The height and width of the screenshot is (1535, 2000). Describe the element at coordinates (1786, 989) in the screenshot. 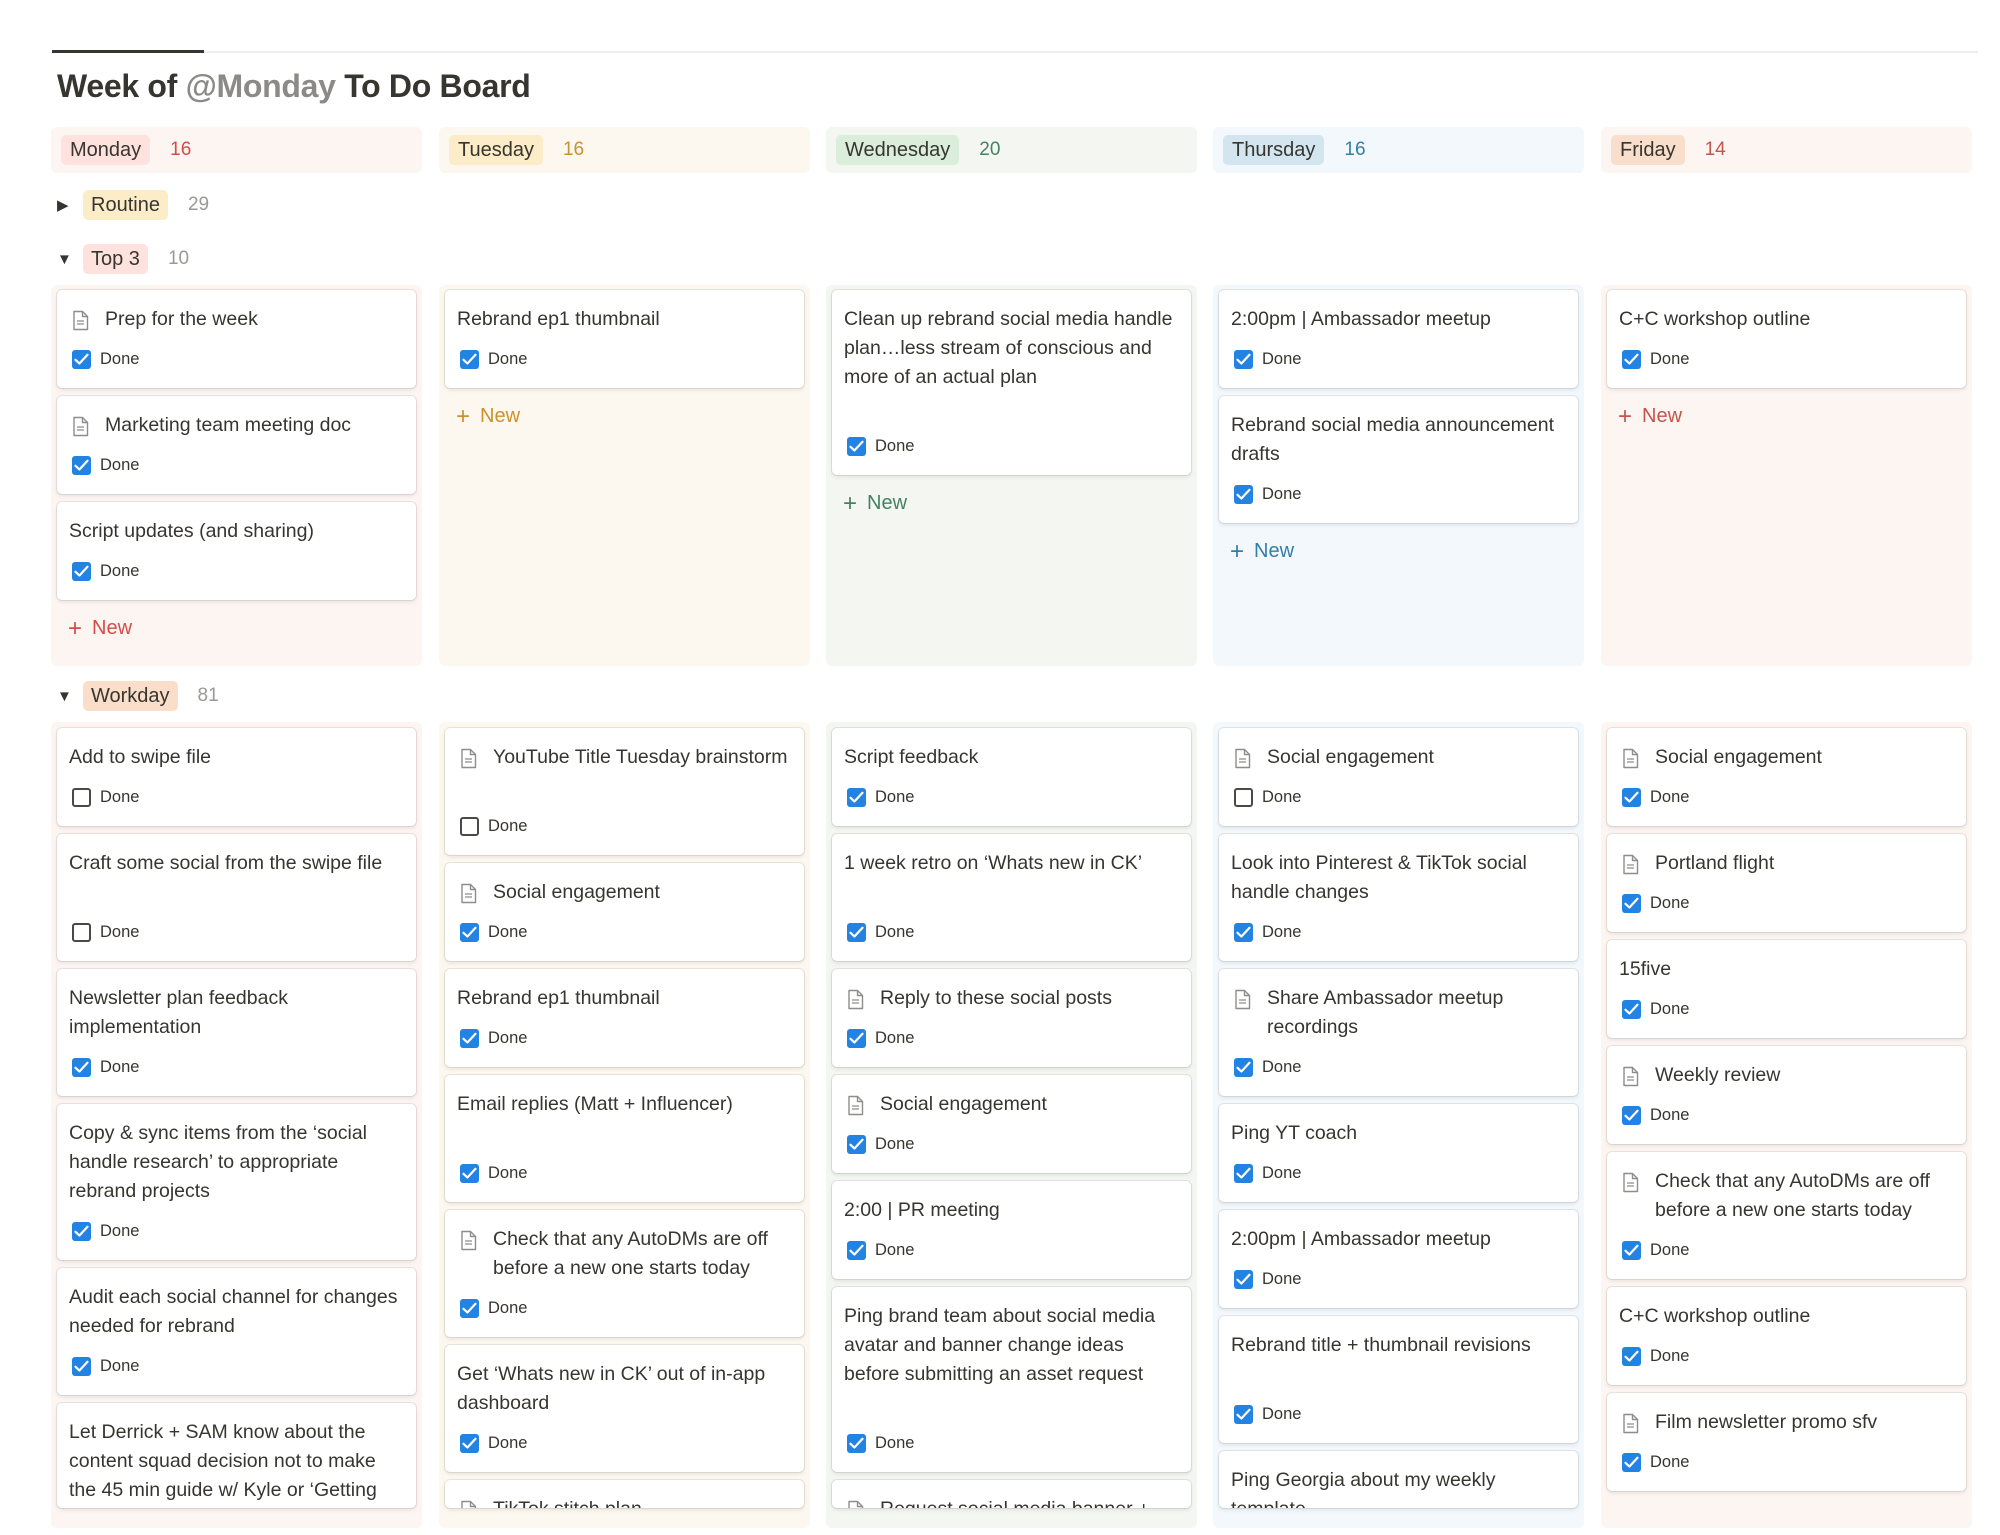

I see `task-card: 15five Done` at that location.